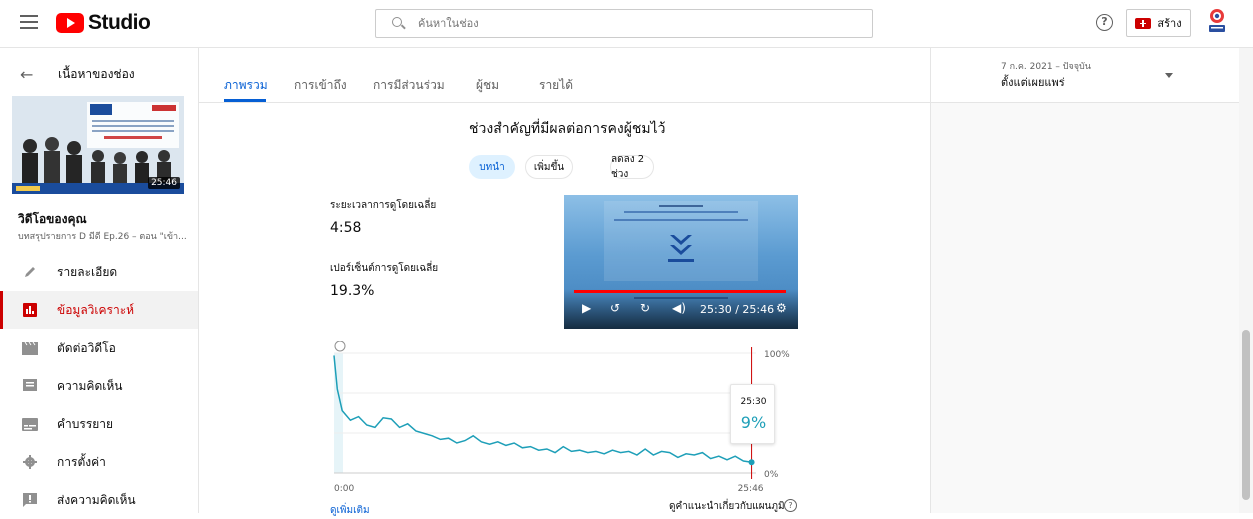 The height and width of the screenshot is (519, 1253). What do you see at coordinates (352, 291) in the screenshot?
I see `avg-percent-value: 19.3%` at bounding box center [352, 291].